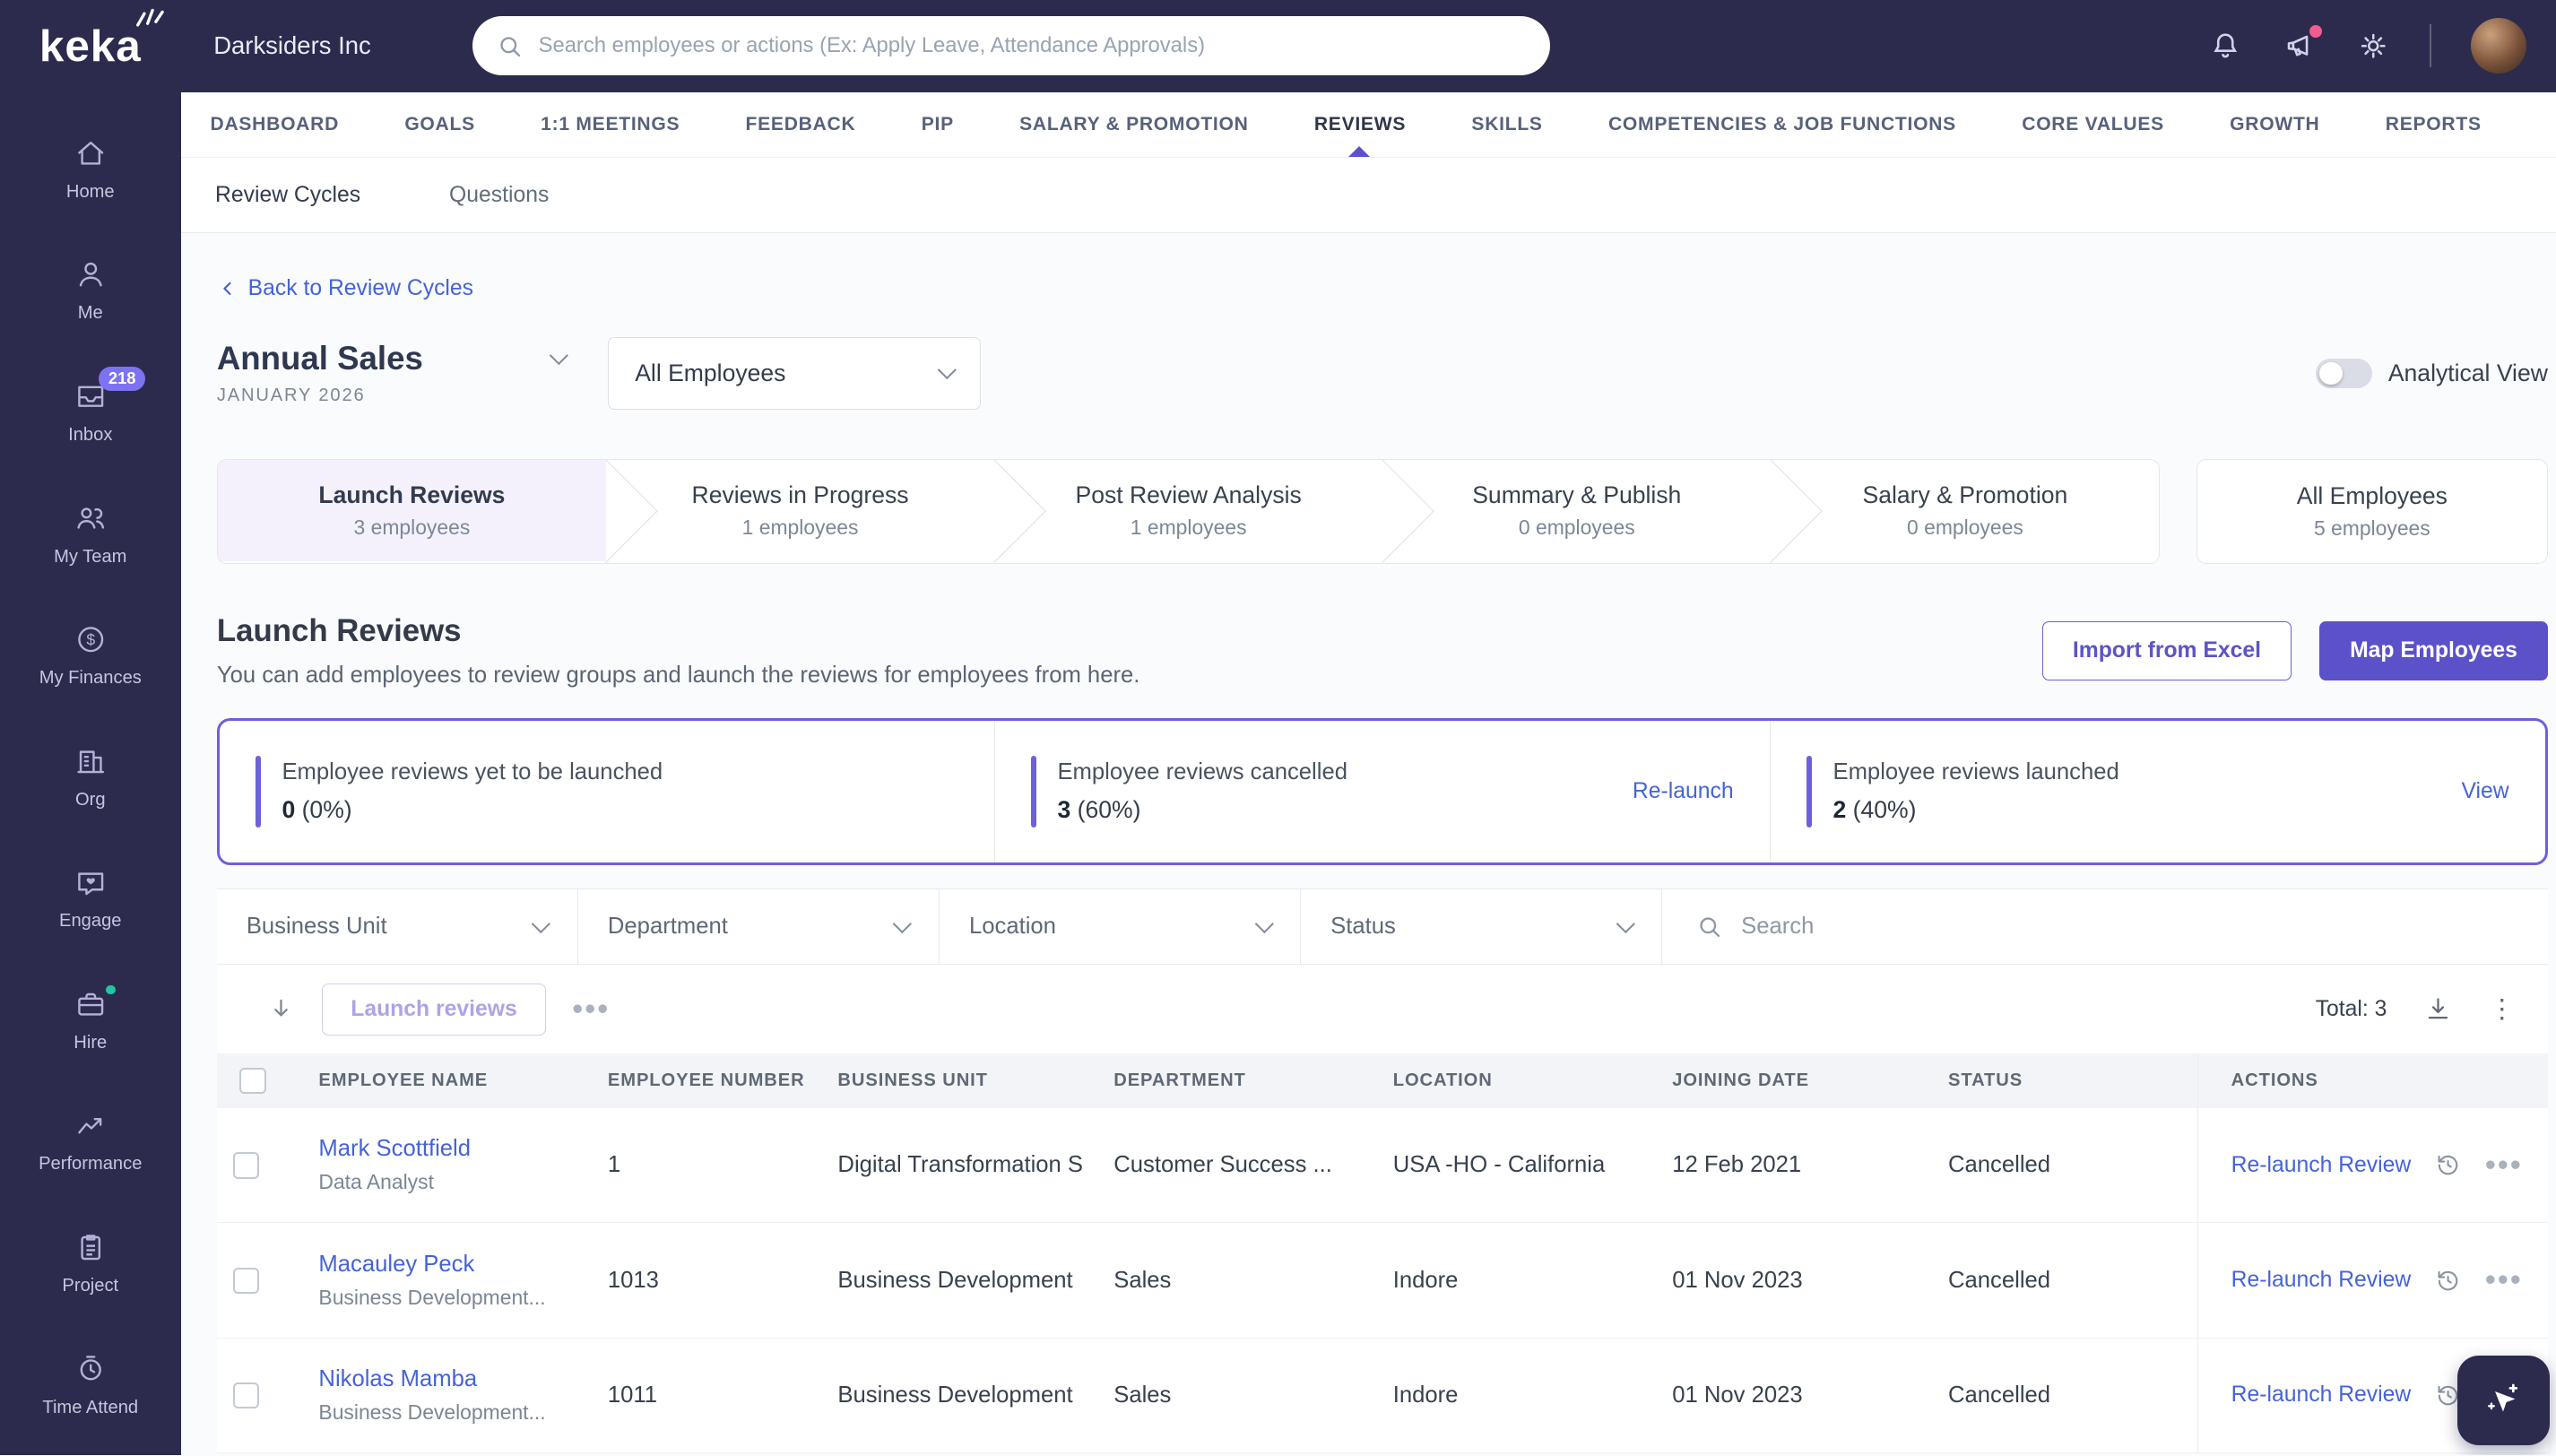 This screenshot has height=1456, width=2556. I want to click on tab-competencies: COMPETENCIES & JOB FUNCTIONS, so click(1782, 124).